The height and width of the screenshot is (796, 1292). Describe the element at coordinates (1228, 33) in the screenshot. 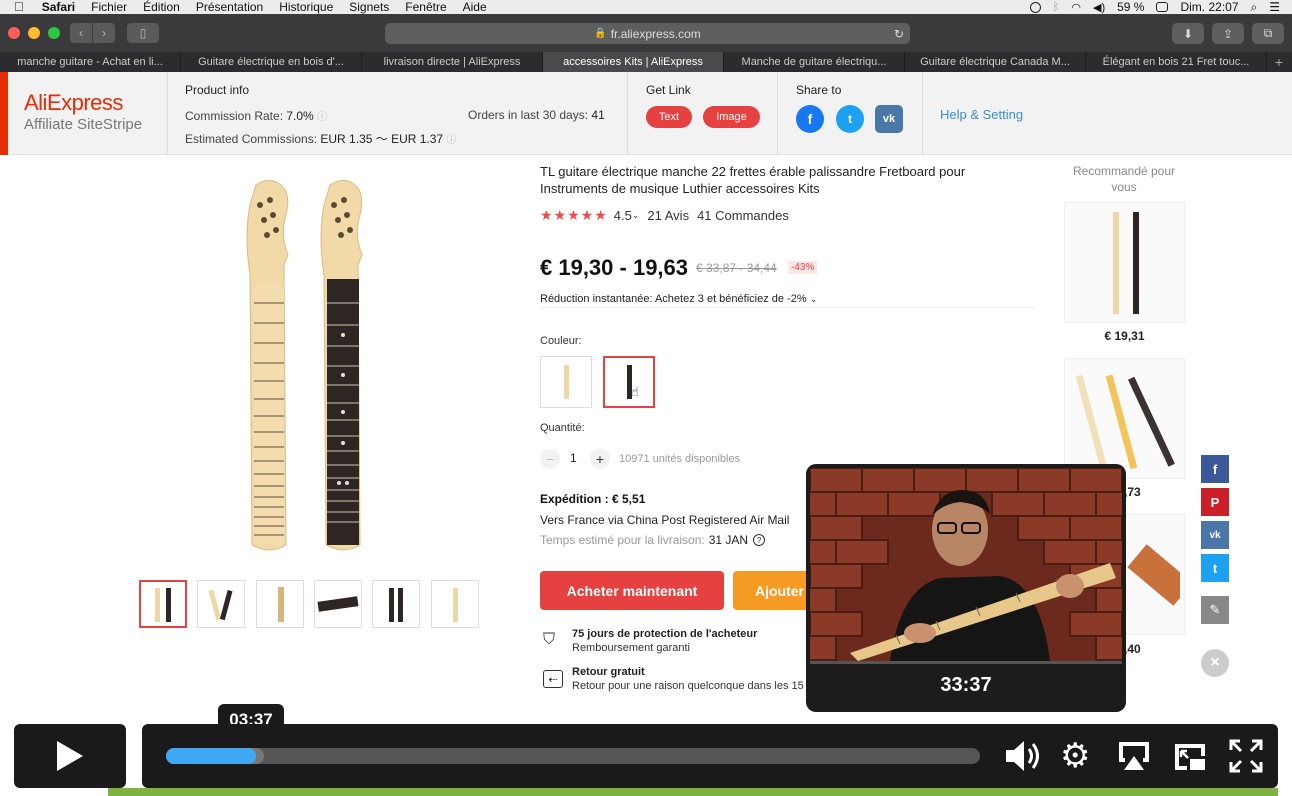

I see `share-button: ⇪` at that location.